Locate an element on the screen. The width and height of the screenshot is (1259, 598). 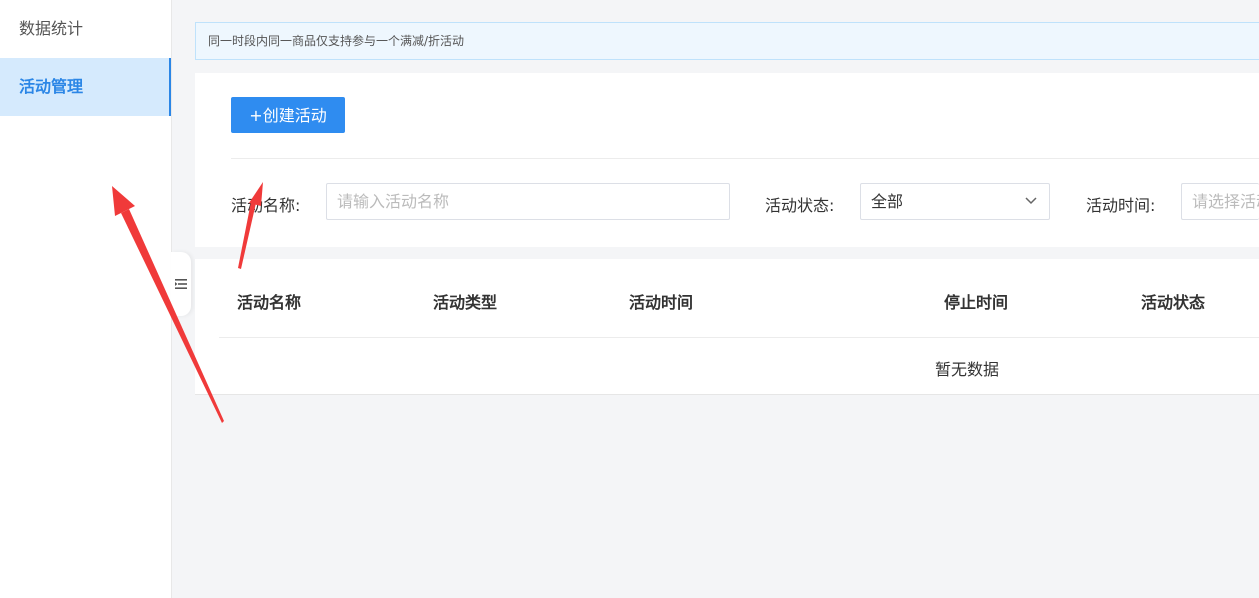
column-header-time: 活动时间 is located at coordinates (661, 301).